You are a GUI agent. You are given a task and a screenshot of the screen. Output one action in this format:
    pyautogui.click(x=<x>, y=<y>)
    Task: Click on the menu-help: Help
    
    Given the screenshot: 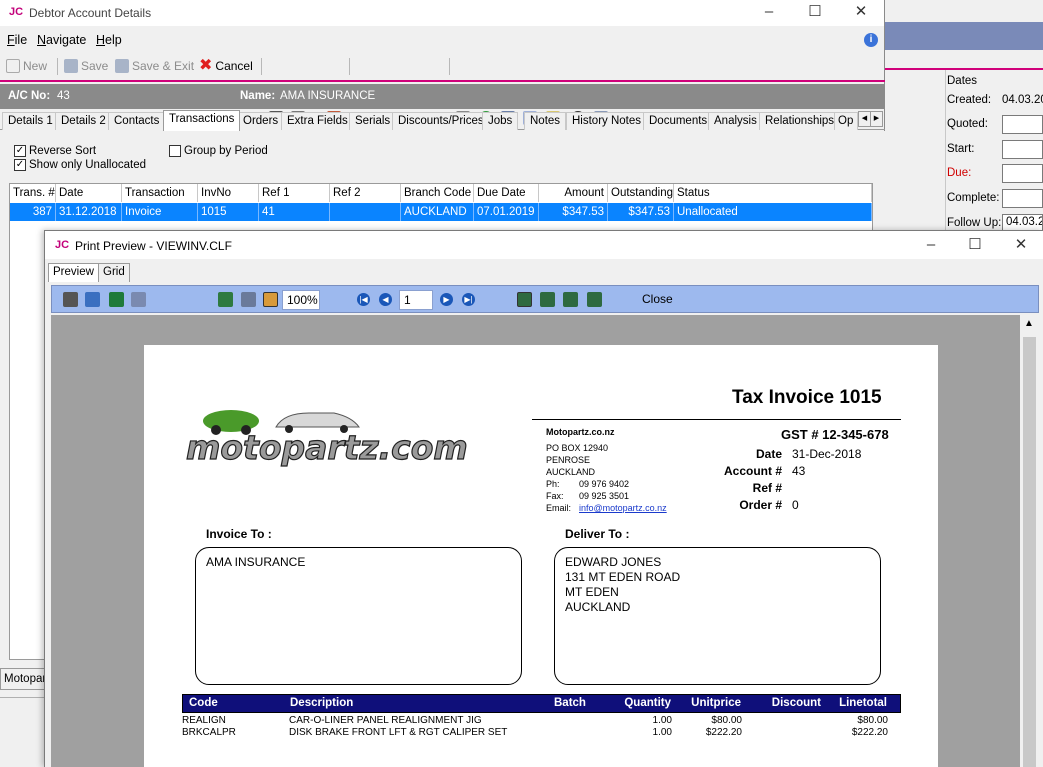 What is the action you would take?
    pyautogui.click(x=109, y=40)
    